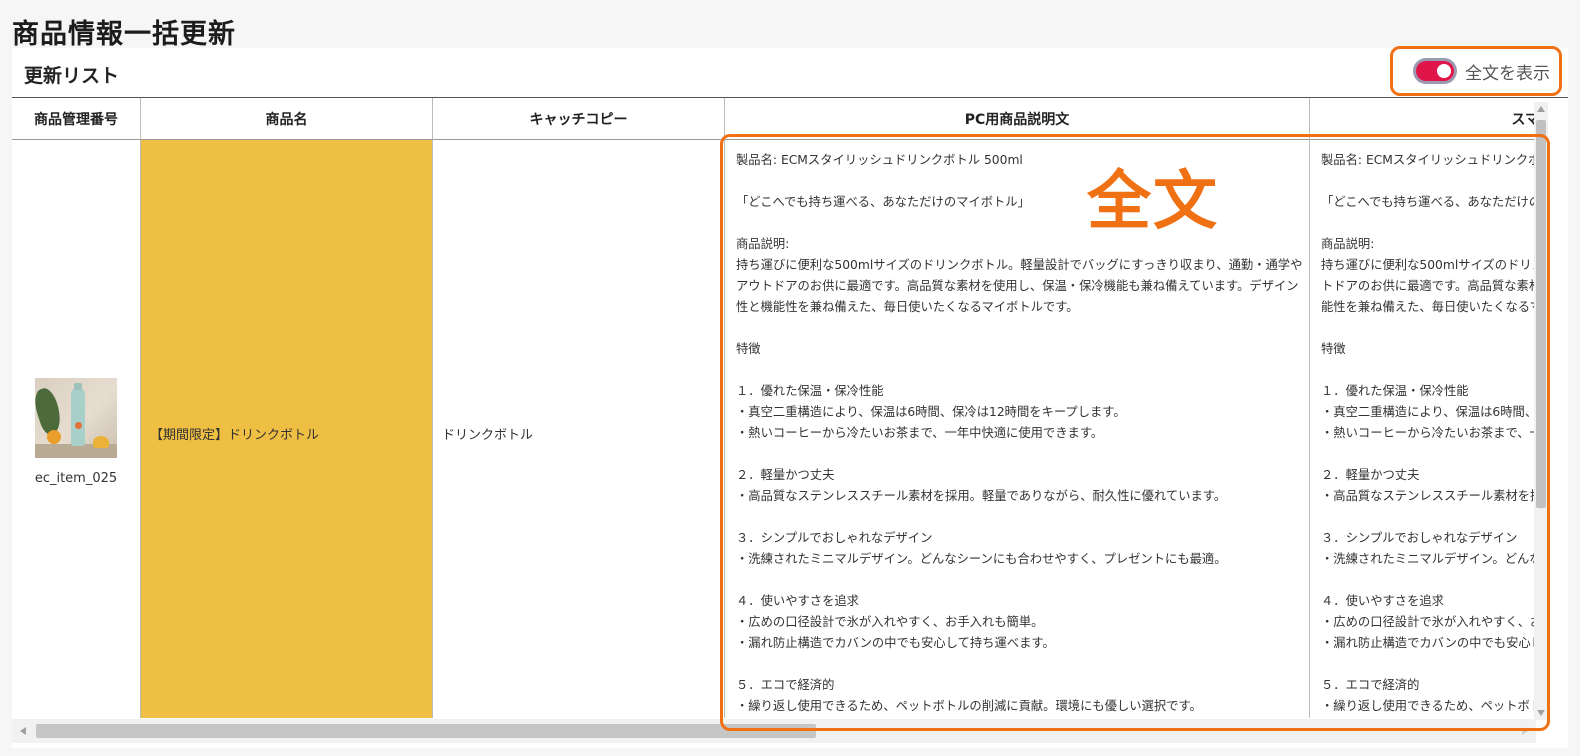 The image size is (1580, 756). I want to click on full-text-annotation: 全文, so click(1153, 202).